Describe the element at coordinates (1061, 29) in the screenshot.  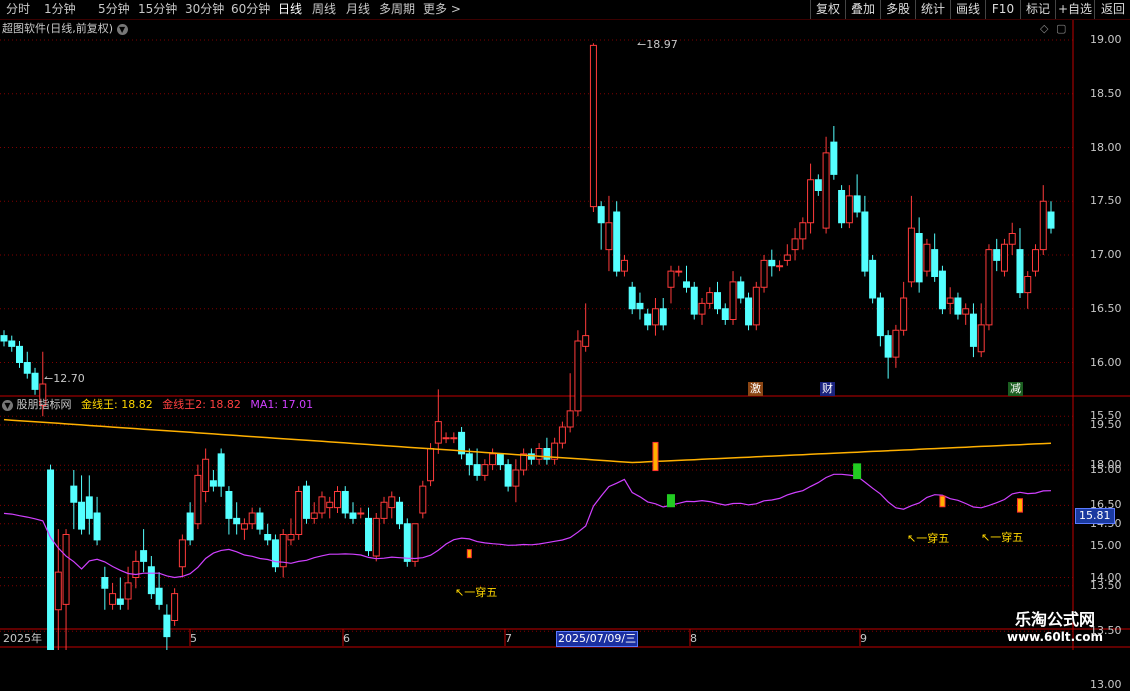
I see `square-icon: ▢` at that location.